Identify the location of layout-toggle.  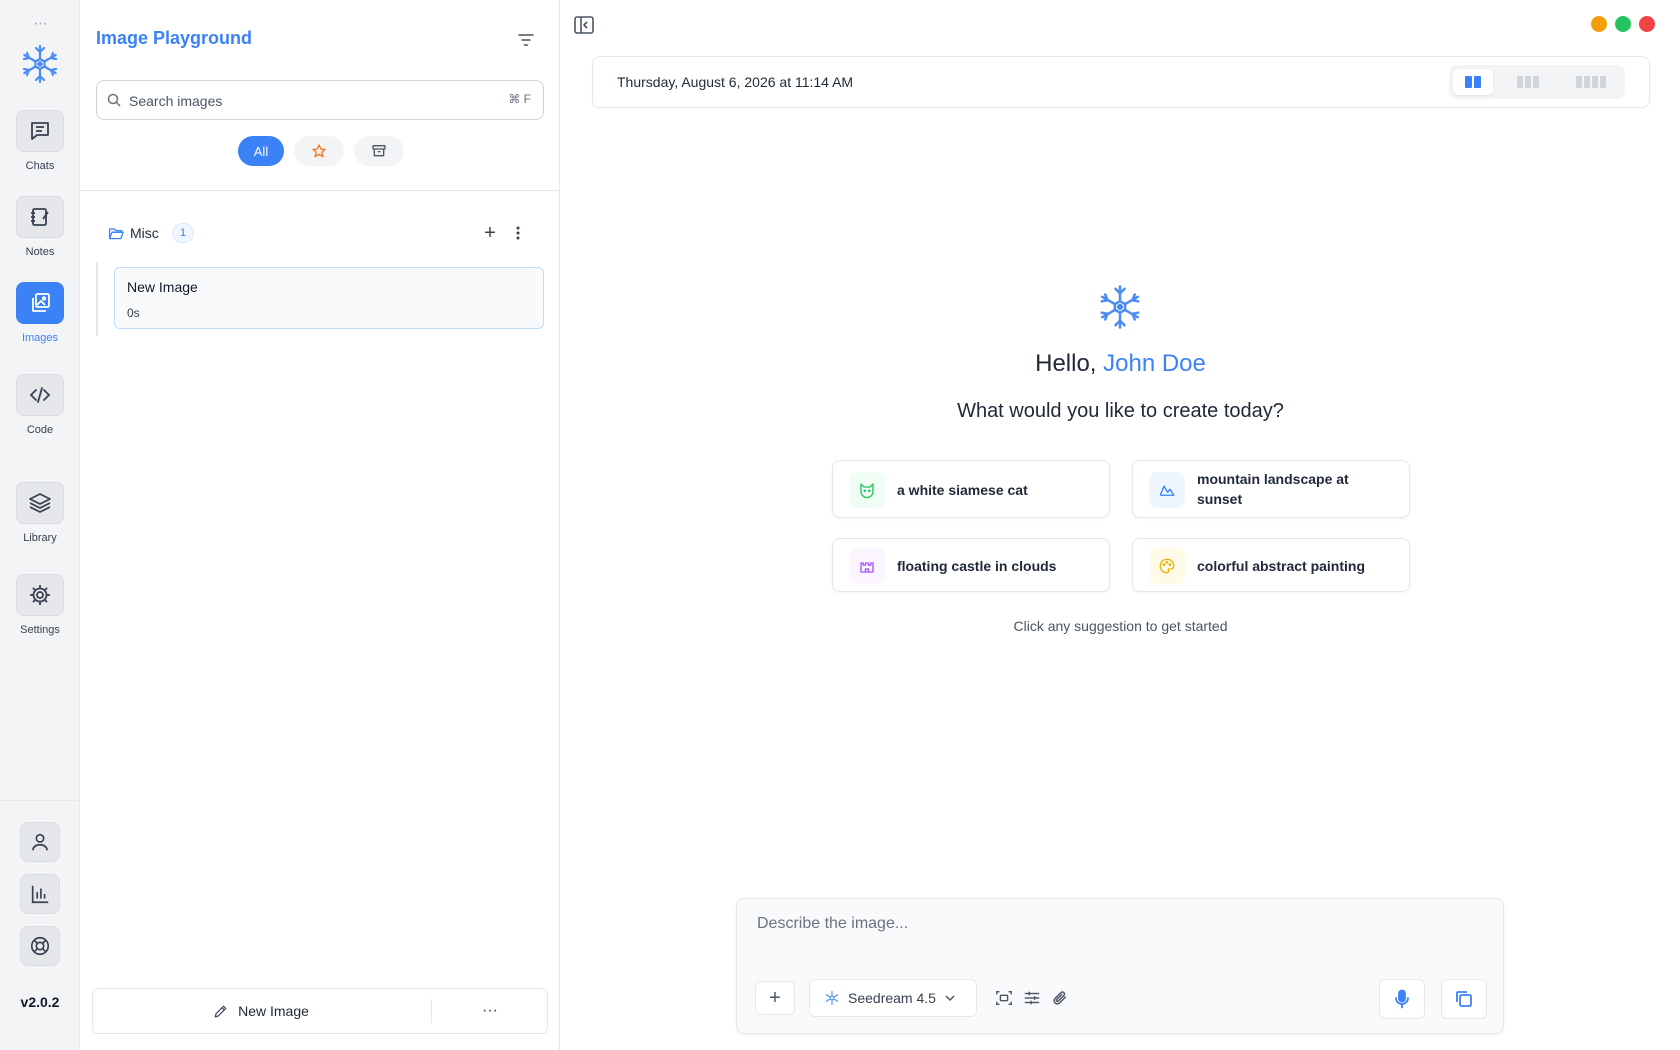
(1537, 82).